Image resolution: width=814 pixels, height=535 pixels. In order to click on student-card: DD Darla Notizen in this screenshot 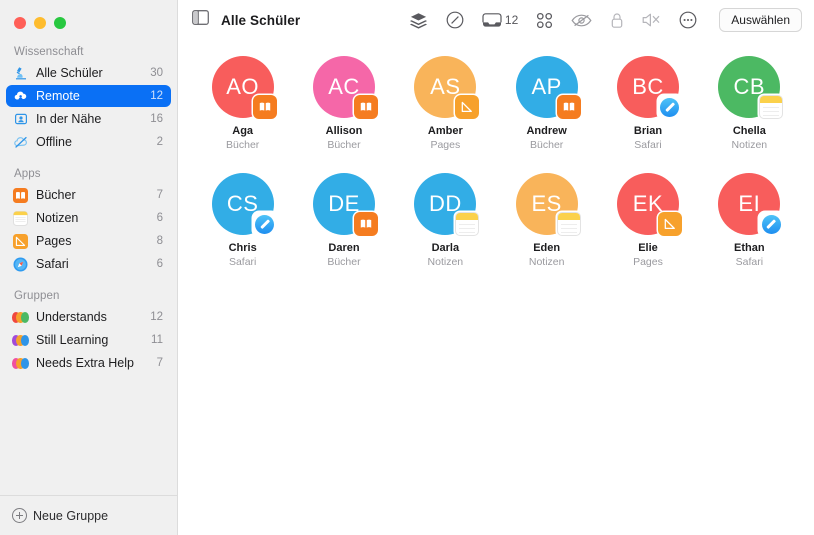, I will do `click(445, 220)`.